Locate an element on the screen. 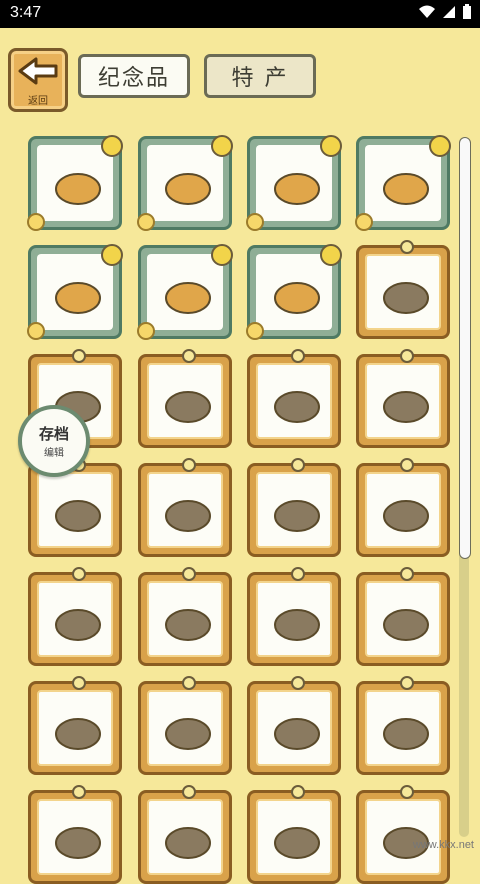  item-mooncake-red is located at coordinates (185, 183).